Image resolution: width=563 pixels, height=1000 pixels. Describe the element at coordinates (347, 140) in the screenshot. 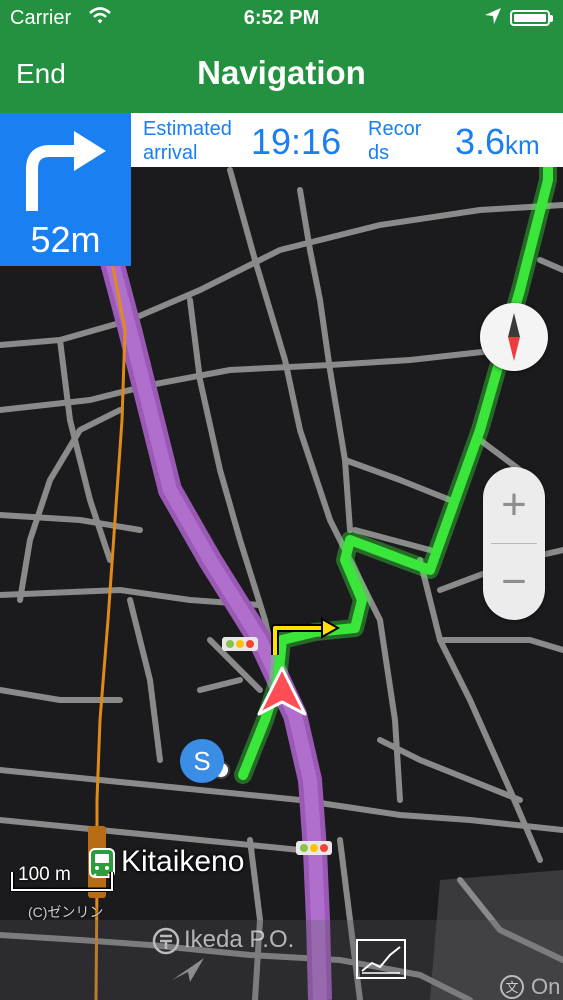

I see `trip-info-bar: Estimated arrival 19:16 Records 3.6km` at that location.